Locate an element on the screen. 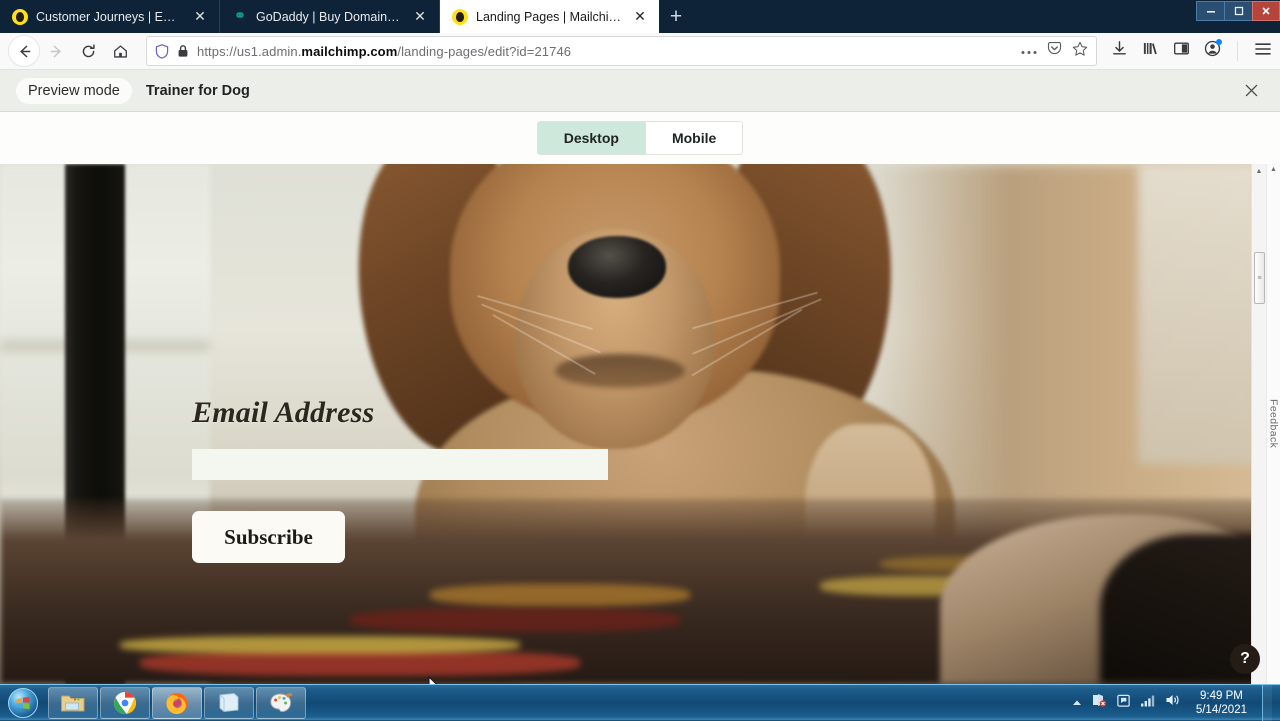  device-tabs: Desktop Mobile is located at coordinates (640, 138).